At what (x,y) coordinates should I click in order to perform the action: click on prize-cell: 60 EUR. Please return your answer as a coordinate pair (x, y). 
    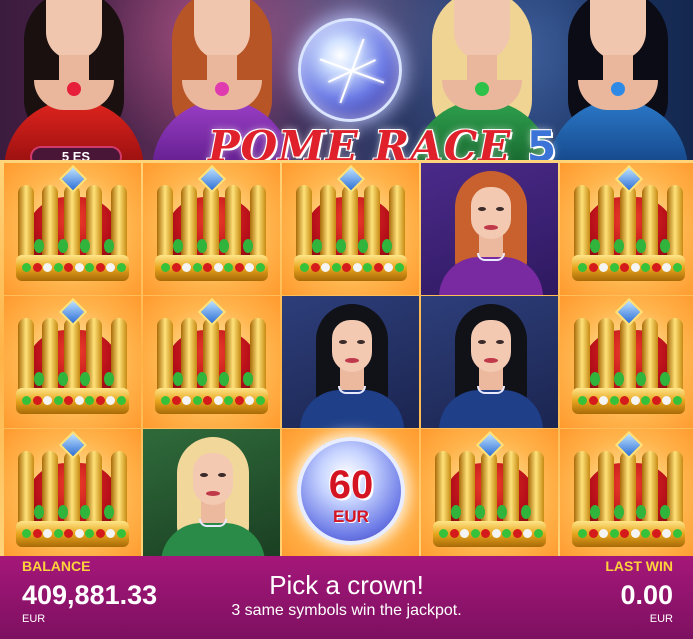
    Looking at the image, I should click on (350, 495).